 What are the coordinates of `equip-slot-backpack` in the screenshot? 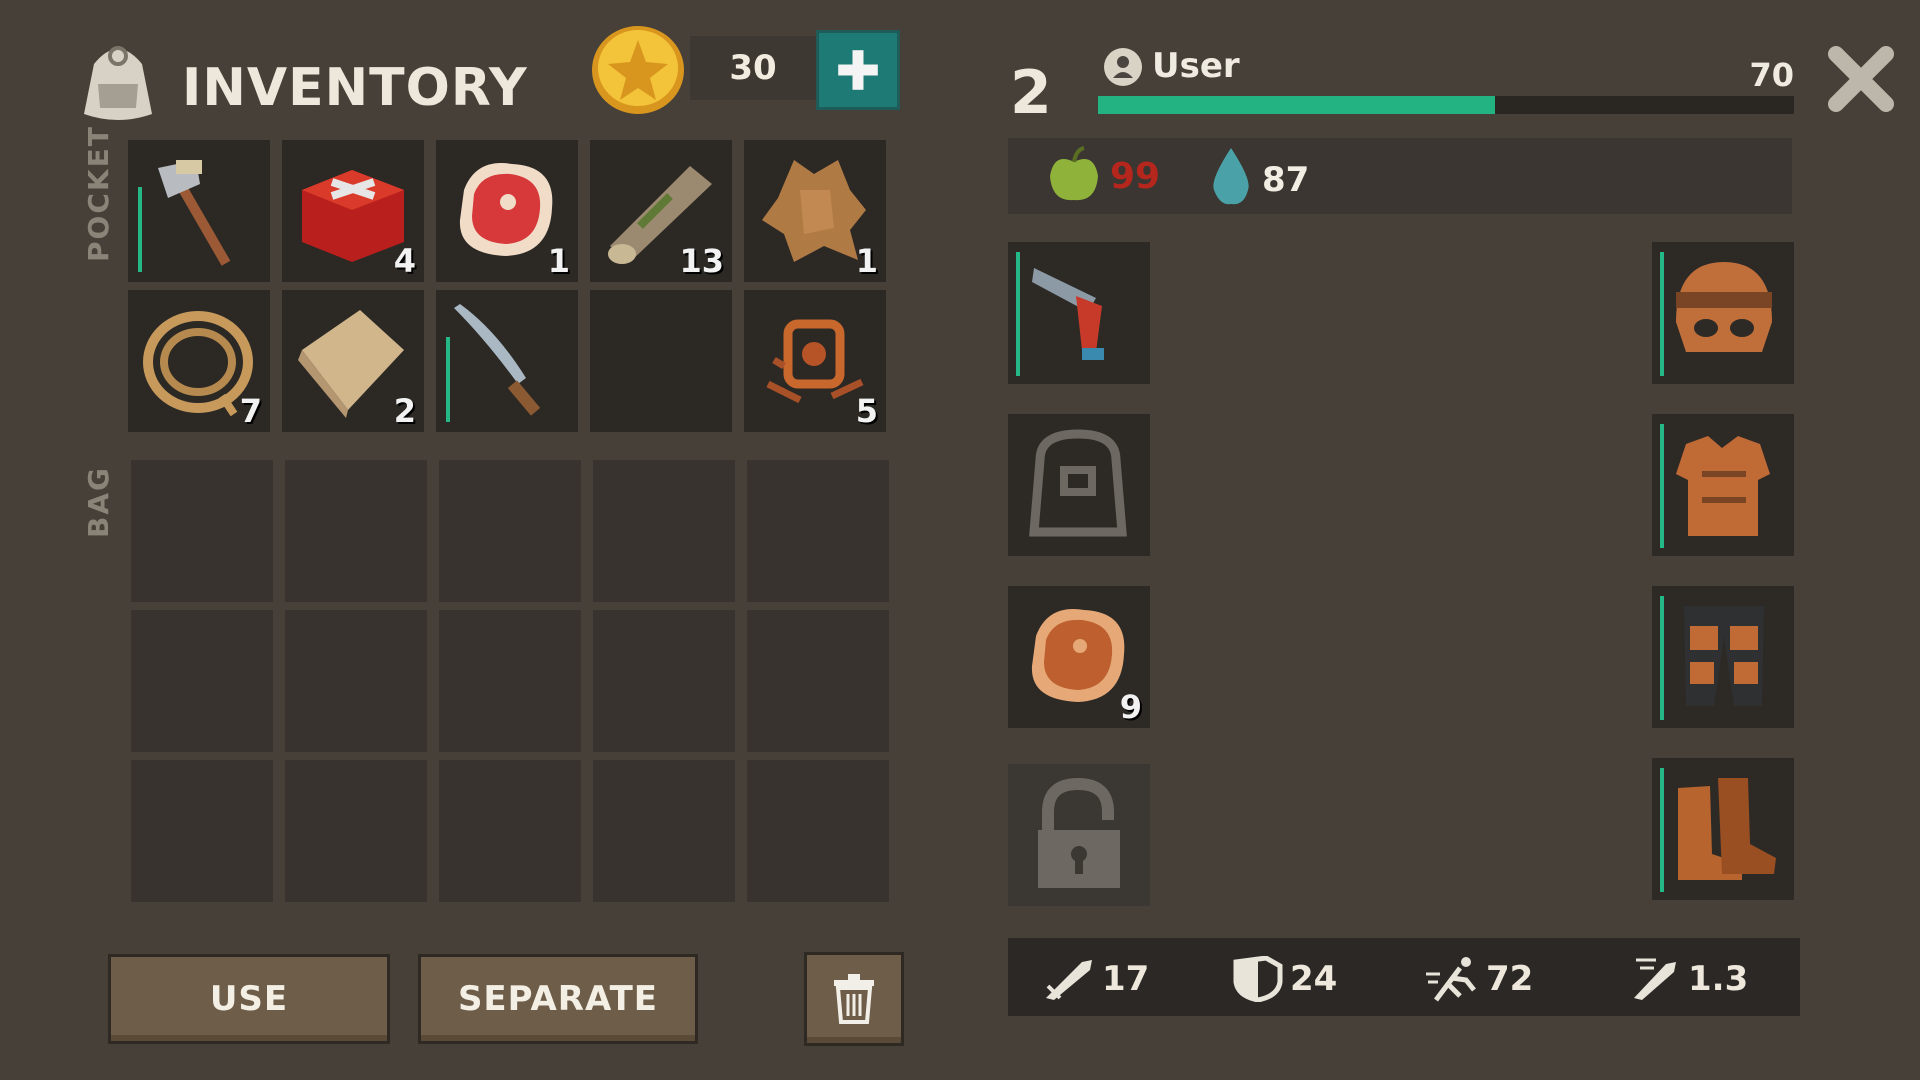 It's located at (1079, 485).